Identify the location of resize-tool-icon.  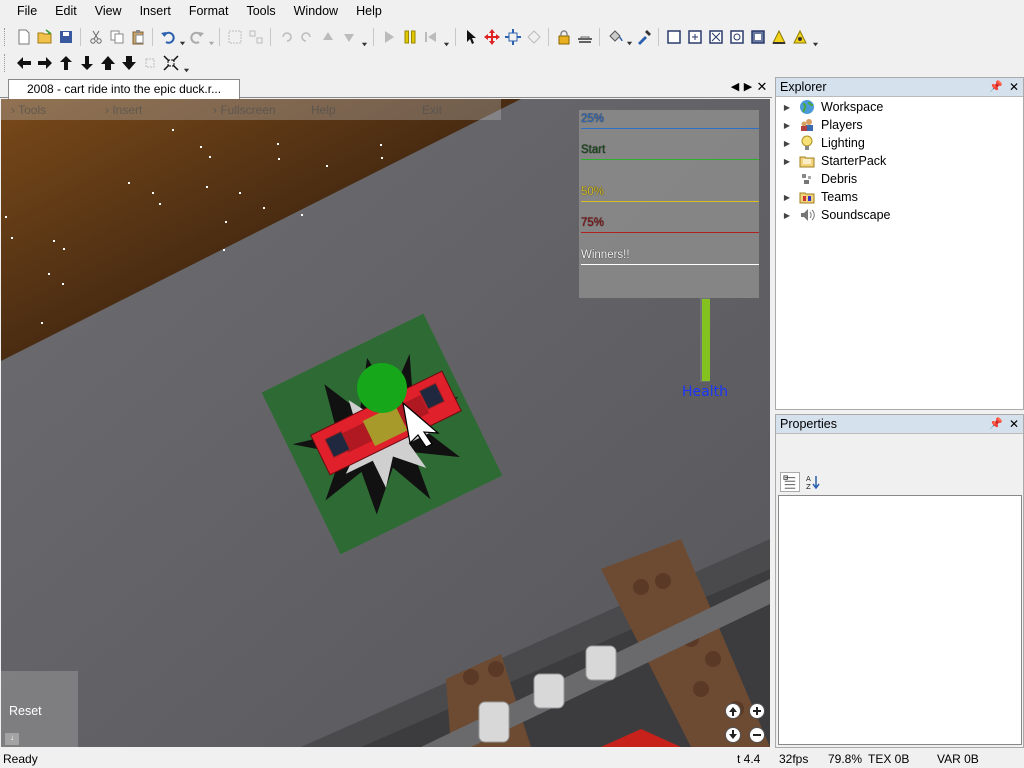
(512, 37).